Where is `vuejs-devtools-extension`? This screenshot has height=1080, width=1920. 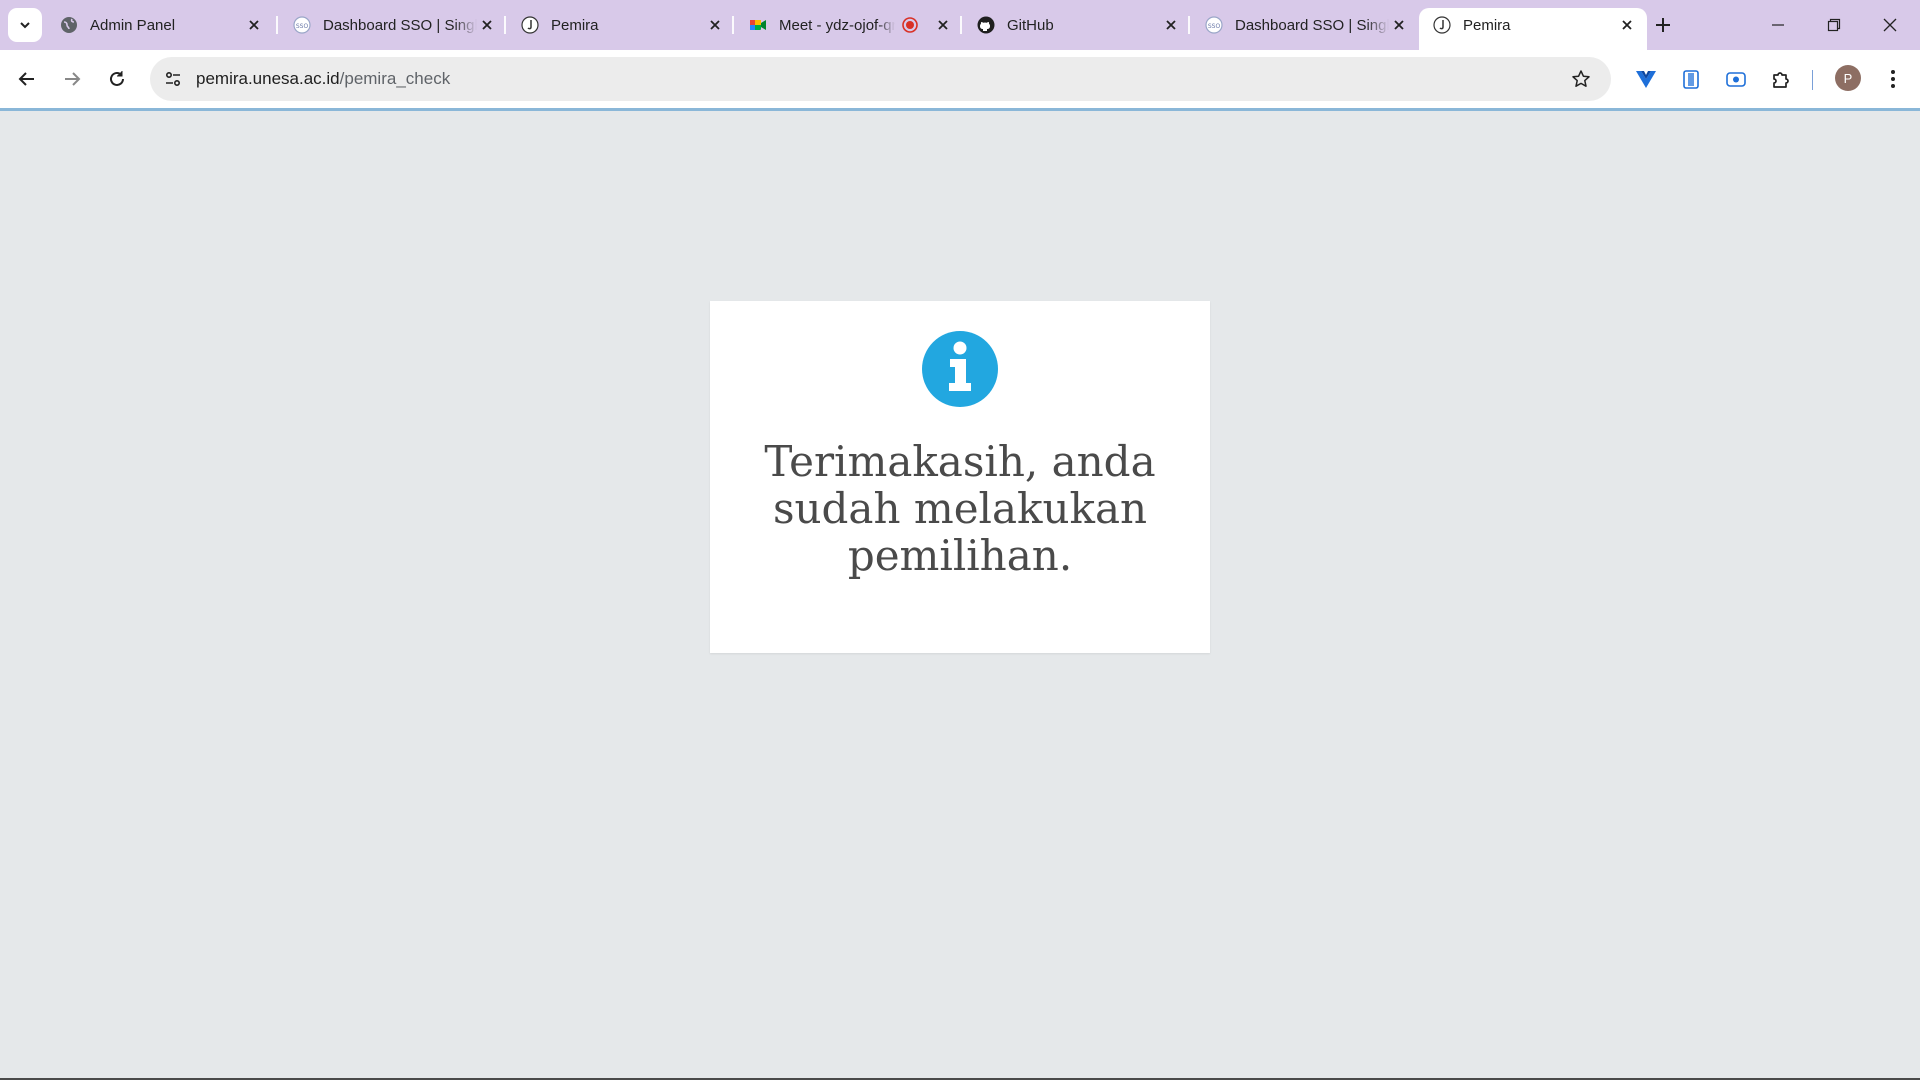
vuejs-devtools-extension is located at coordinates (1646, 79).